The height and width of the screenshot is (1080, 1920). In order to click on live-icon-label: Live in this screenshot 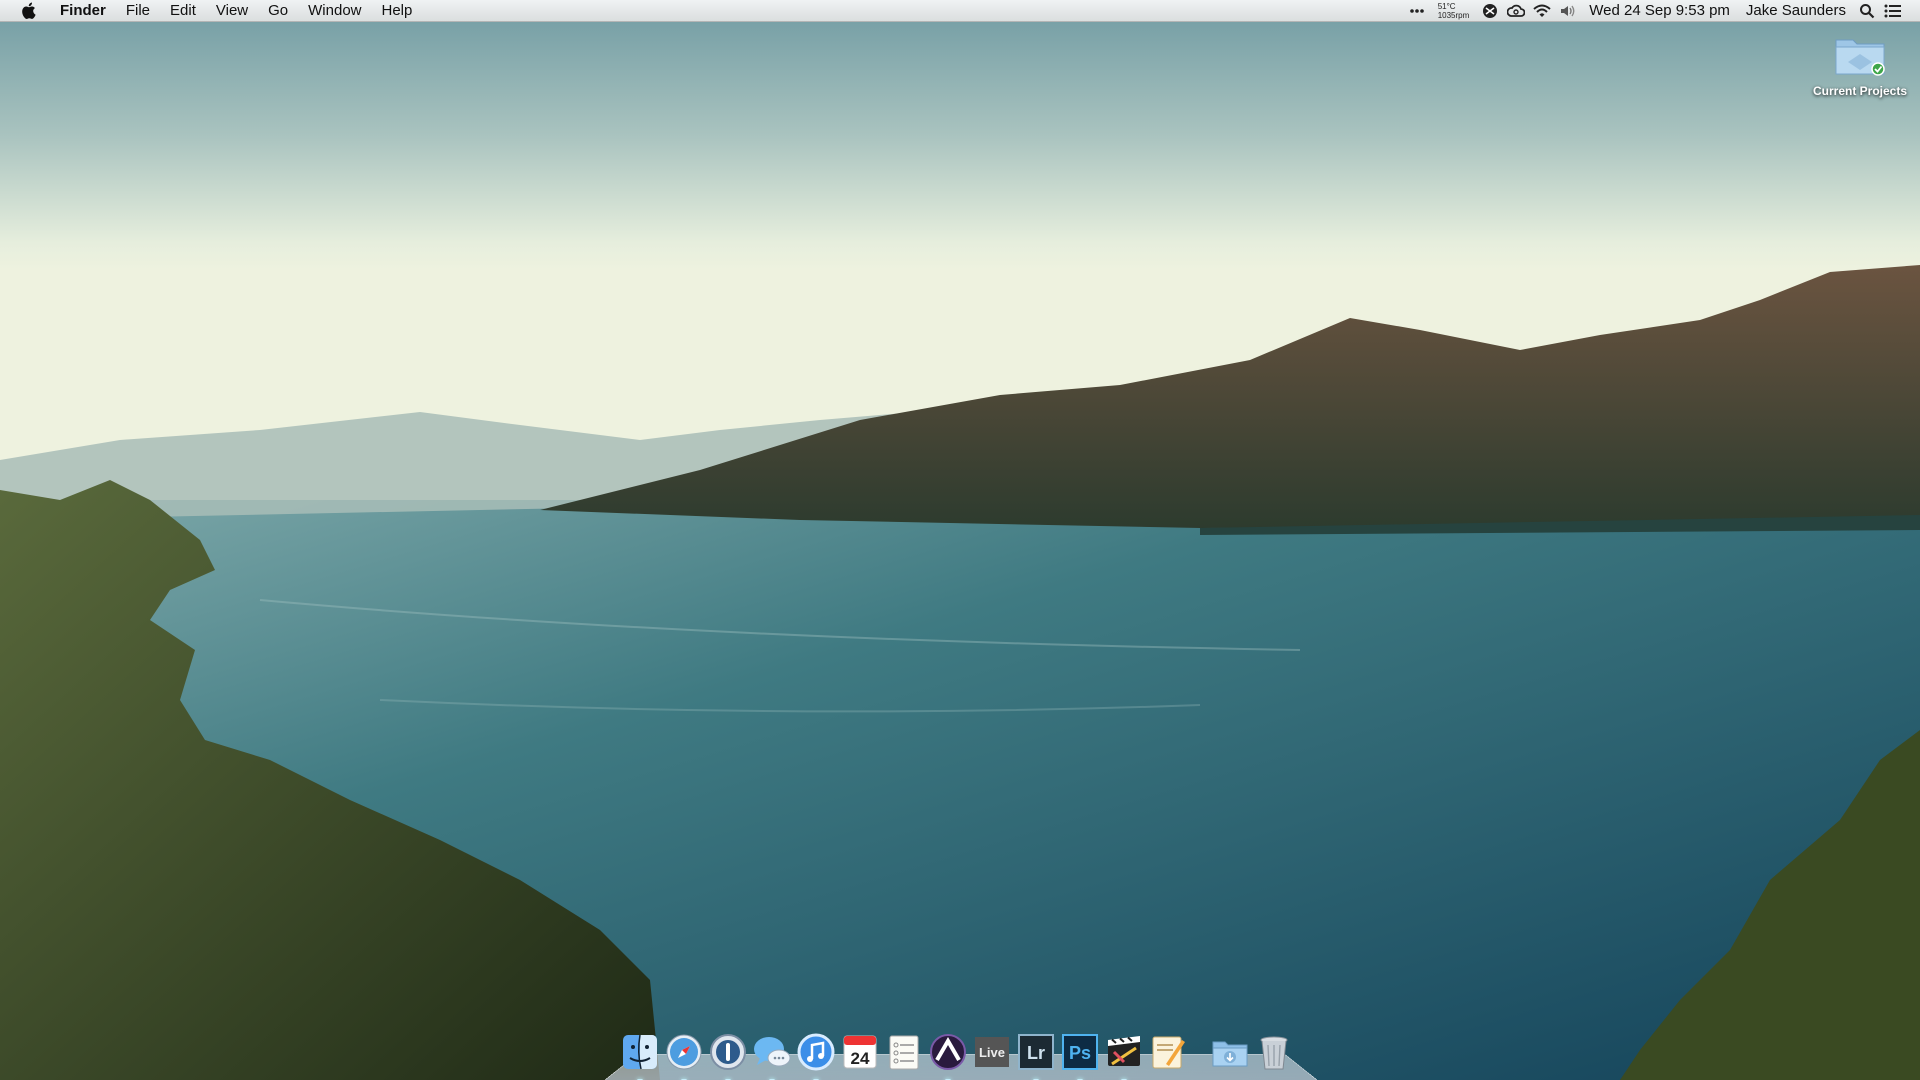, I will do `click(992, 1052)`.